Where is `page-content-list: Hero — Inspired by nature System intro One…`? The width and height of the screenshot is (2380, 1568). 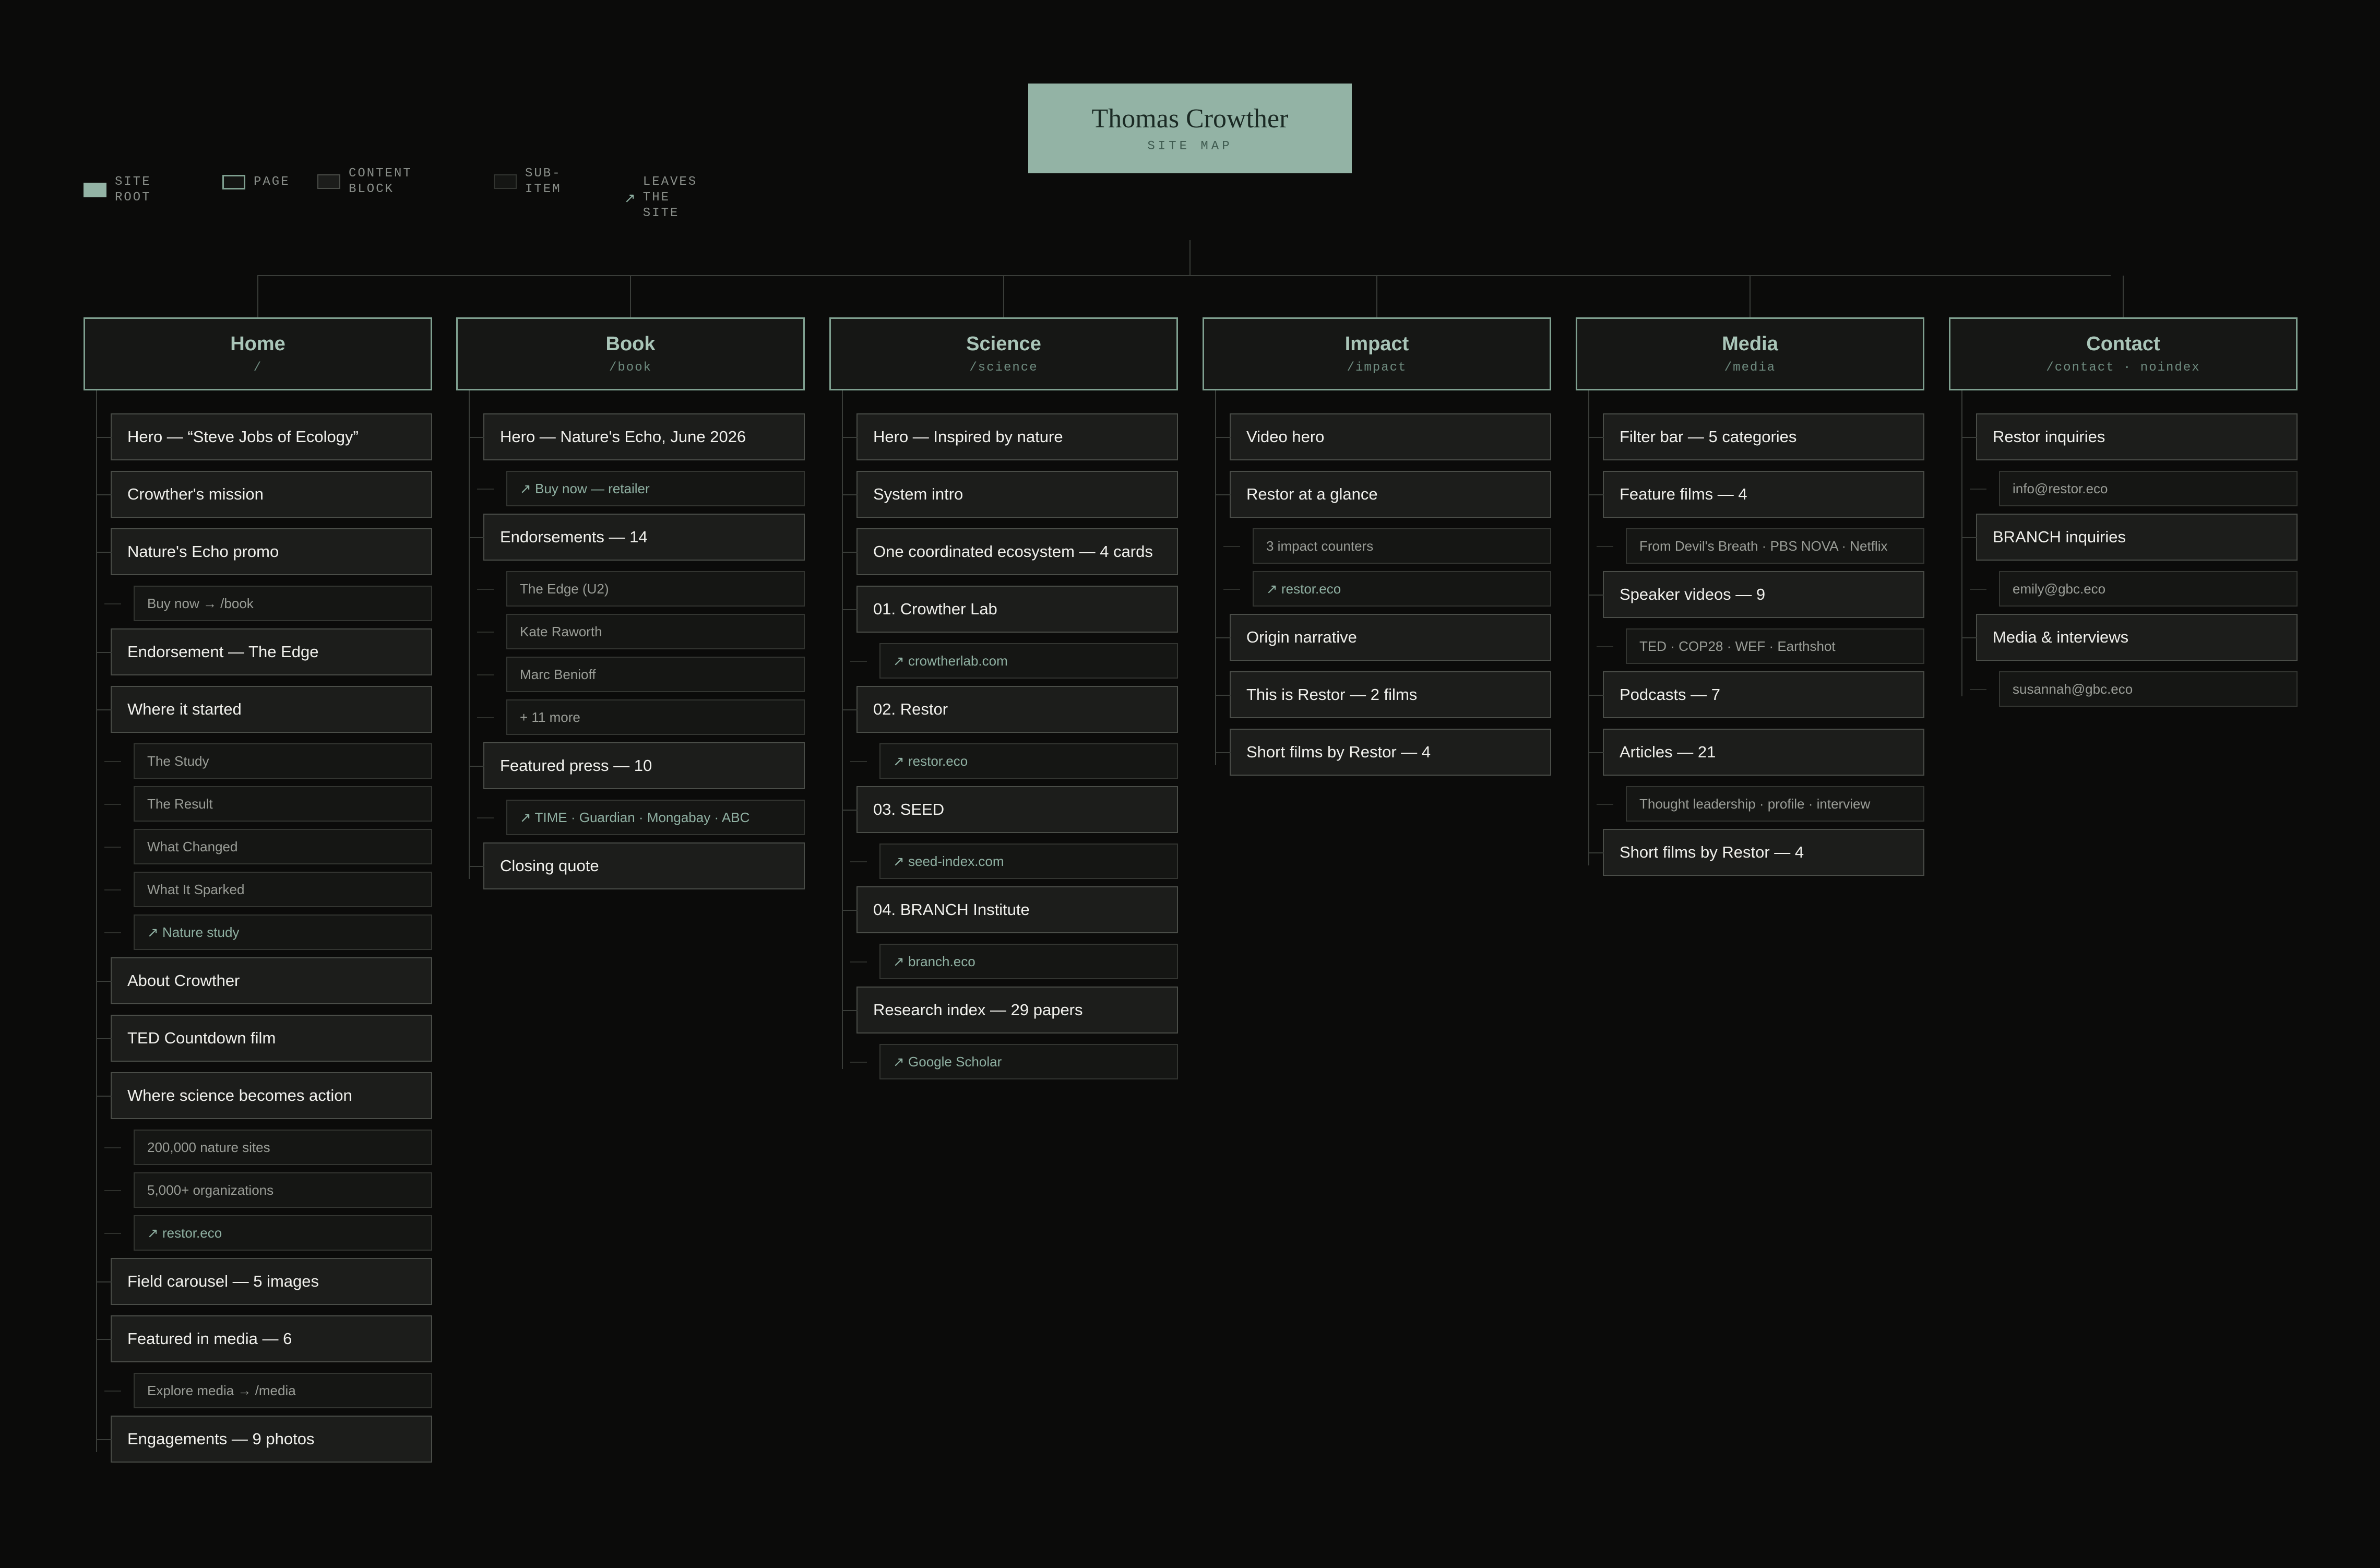 page-content-list: Hero — Inspired by nature System intro One… is located at coordinates (1003, 734).